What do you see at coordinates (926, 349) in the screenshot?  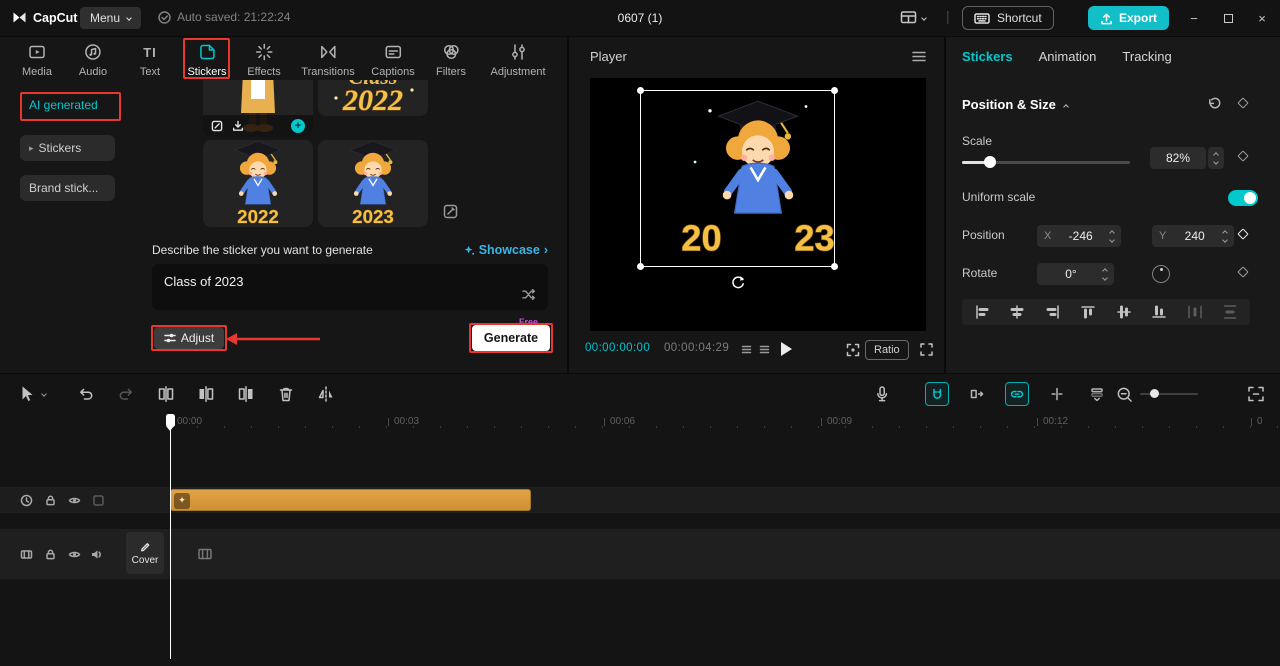 I see `fullscreen-icon` at bounding box center [926, 349].